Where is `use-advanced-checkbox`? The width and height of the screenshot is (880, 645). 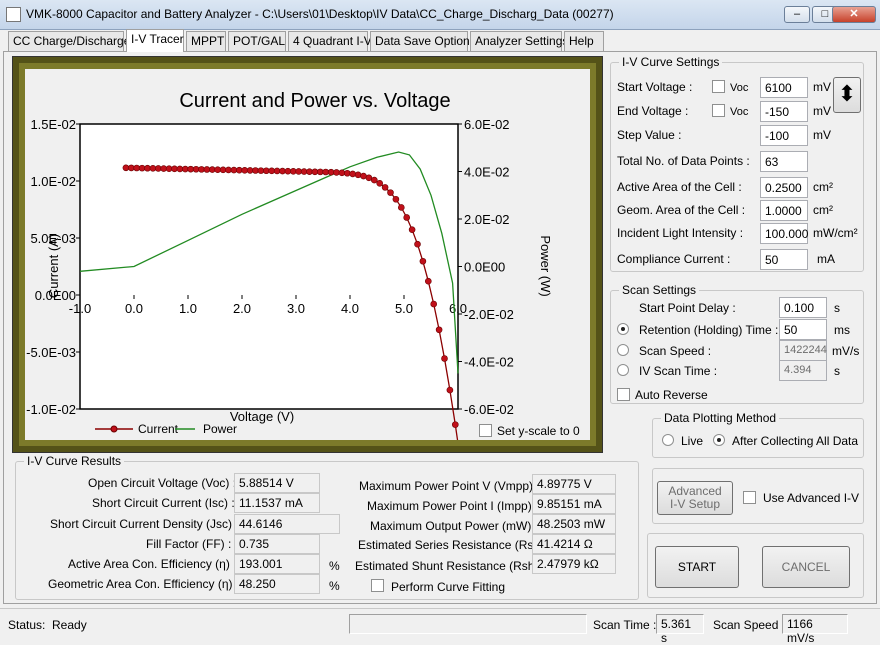
use-advanced-checkbox is located at coordinates (749, 497).